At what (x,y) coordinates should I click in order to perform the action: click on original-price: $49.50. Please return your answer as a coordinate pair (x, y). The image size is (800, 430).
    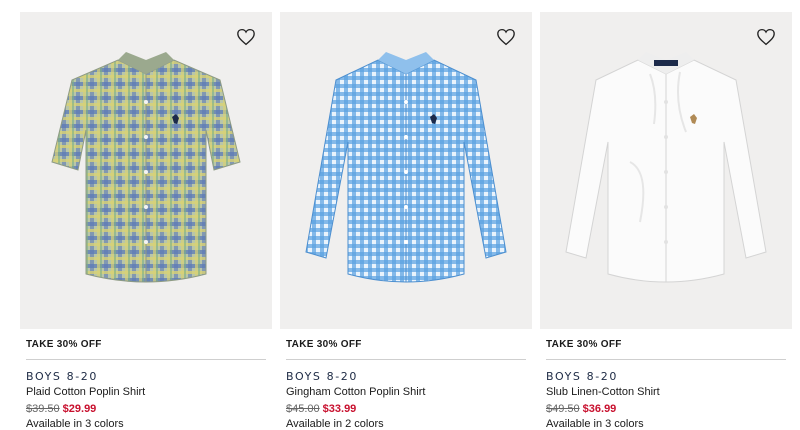
    Looking at the image, I should click on (563, 409).